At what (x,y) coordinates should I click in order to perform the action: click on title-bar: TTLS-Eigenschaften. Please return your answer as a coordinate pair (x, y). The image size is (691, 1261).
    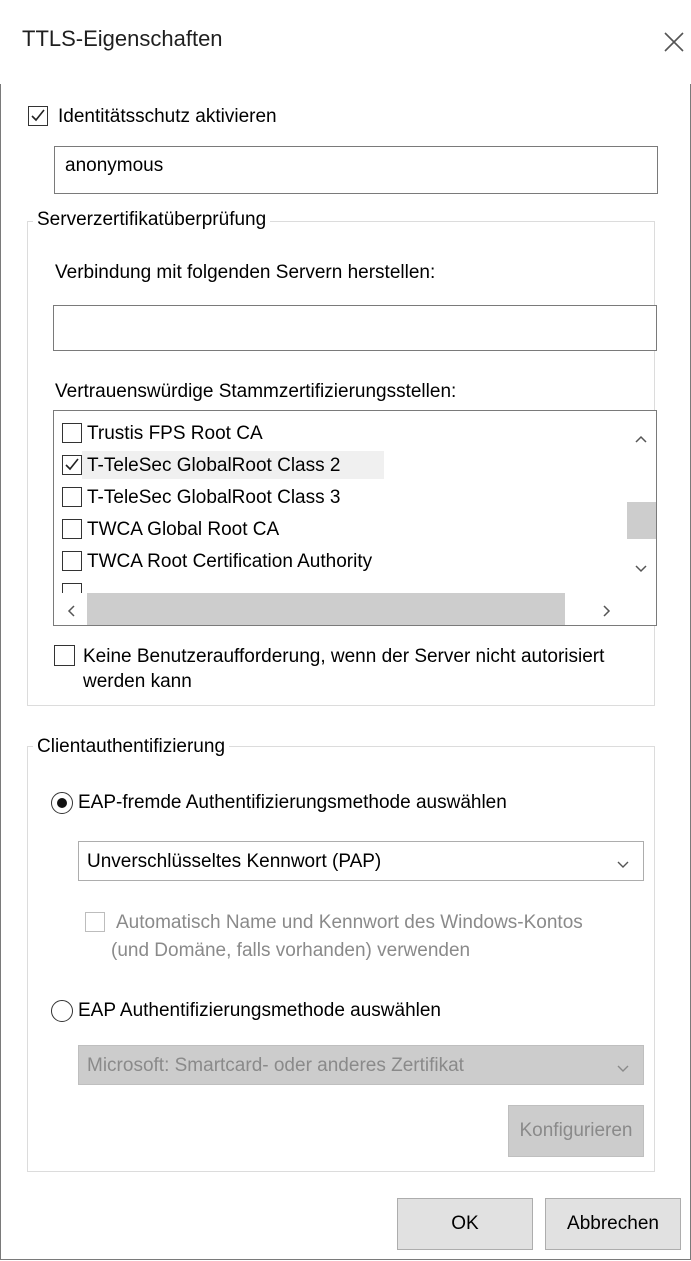
    Looking at the image, I should click on (345, 42).